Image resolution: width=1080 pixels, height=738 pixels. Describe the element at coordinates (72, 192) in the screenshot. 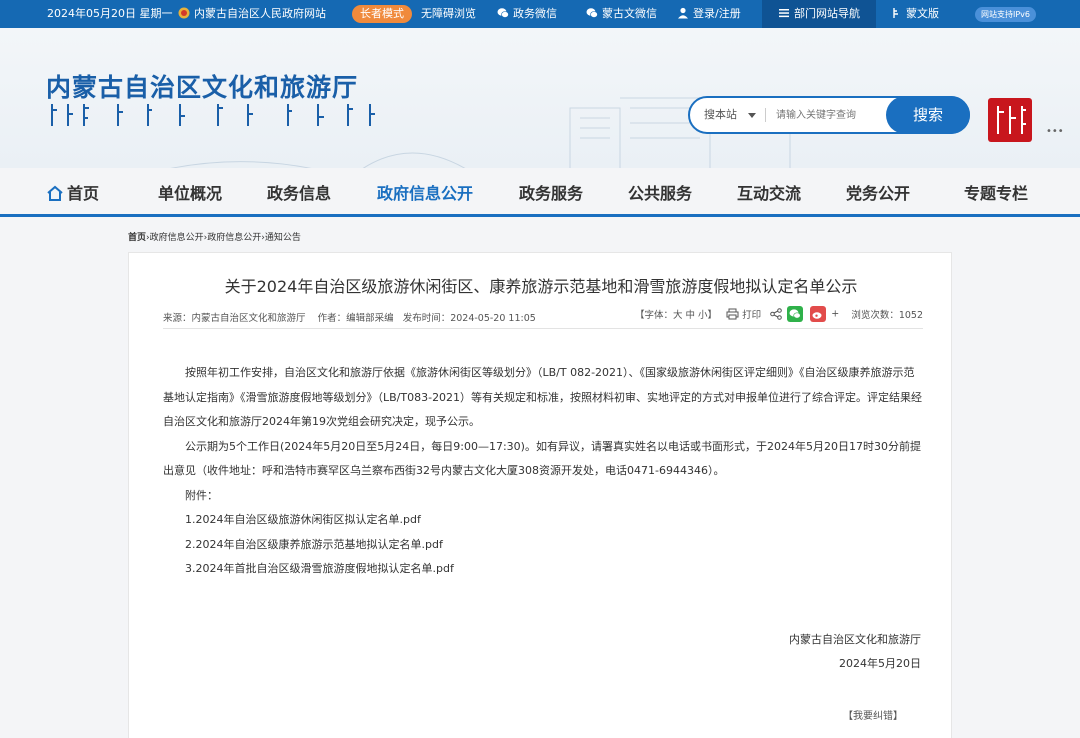

I see `nav-item-home: 首页` at that location.